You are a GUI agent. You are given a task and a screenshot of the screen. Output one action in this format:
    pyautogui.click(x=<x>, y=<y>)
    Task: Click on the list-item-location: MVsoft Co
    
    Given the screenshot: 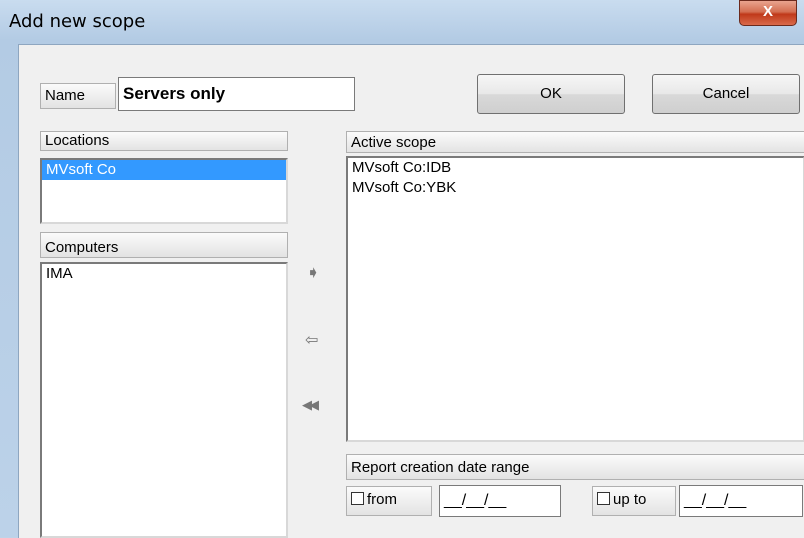 What is the action you would take?
    pyautogui.click(x=164, y=170)
    